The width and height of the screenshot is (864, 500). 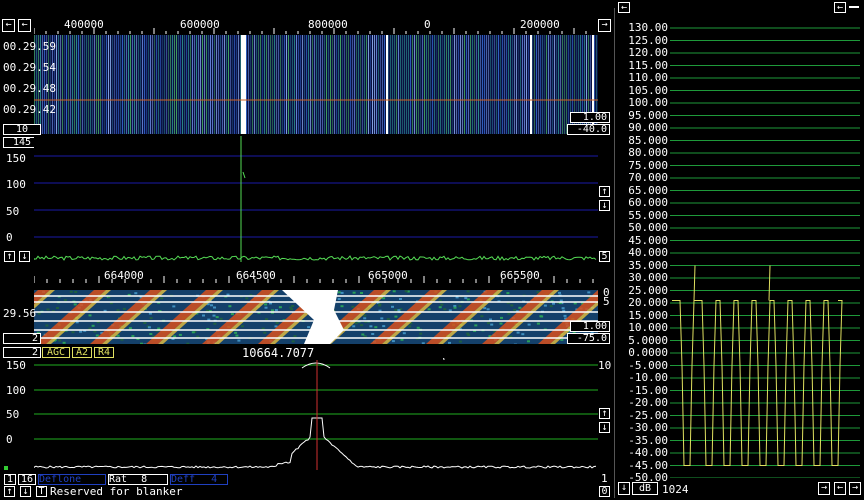 What do you see at coordinates (124, 275) in the screenshot?
I see `mid-freq-label: 664000` at bounding box center [124, 275].